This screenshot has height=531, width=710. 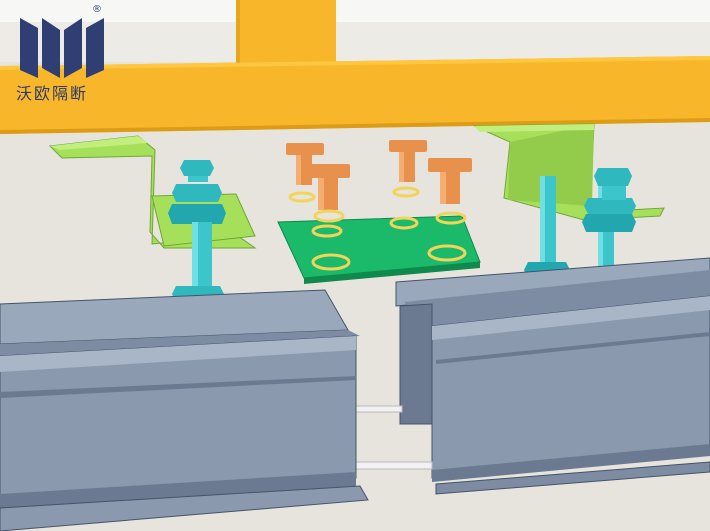 What do you see at coordinates (97, 9) in the screenshot?
I see `registered-mark: ®` at bounding box center [97, 9].